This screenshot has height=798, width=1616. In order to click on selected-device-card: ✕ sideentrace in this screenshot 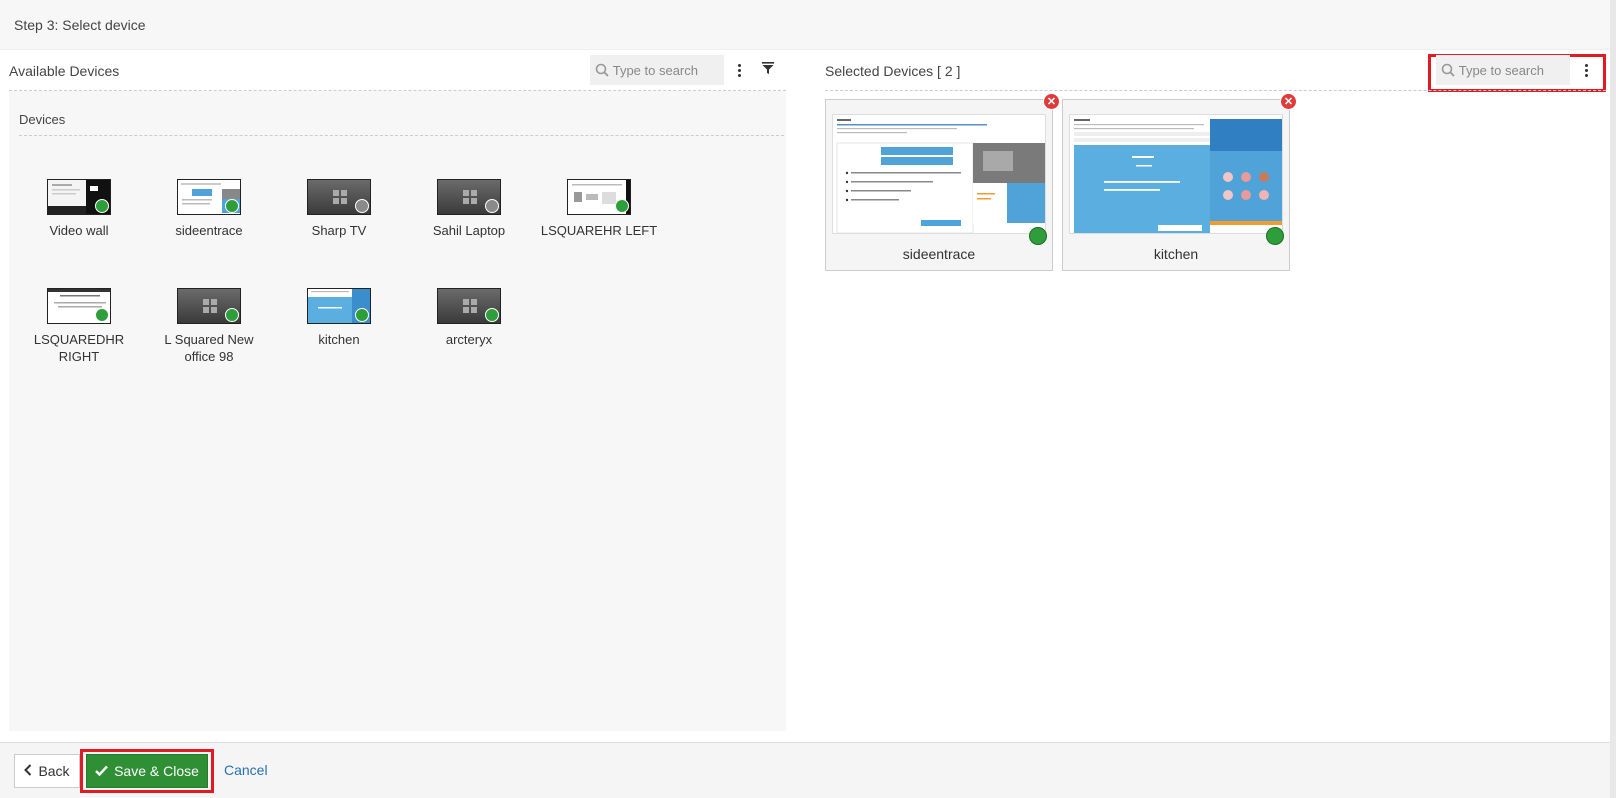, I will do `click(942, 182)`.